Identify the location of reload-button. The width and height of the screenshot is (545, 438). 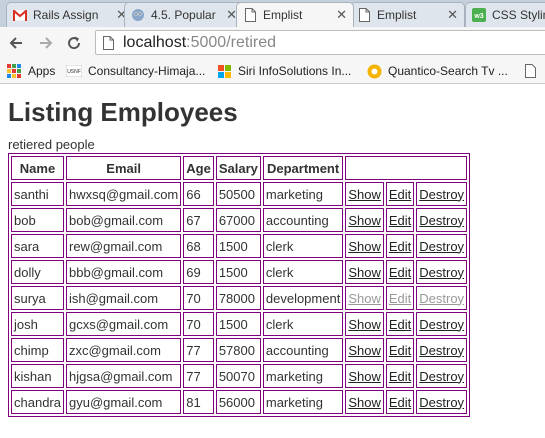
(74, 43).